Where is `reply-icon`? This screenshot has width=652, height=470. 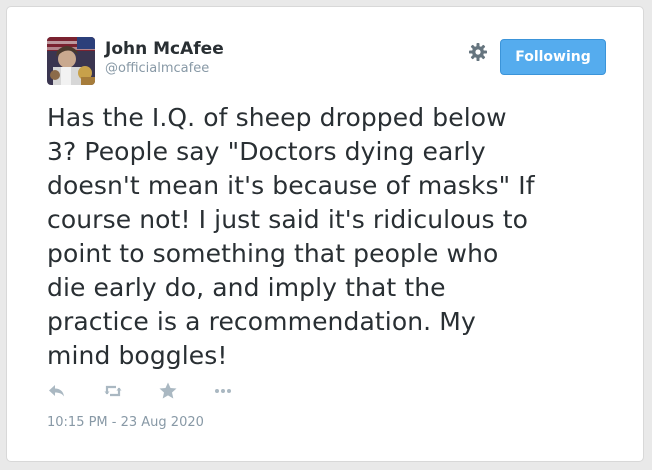 reply-icon is located at coordinates (57, 391).